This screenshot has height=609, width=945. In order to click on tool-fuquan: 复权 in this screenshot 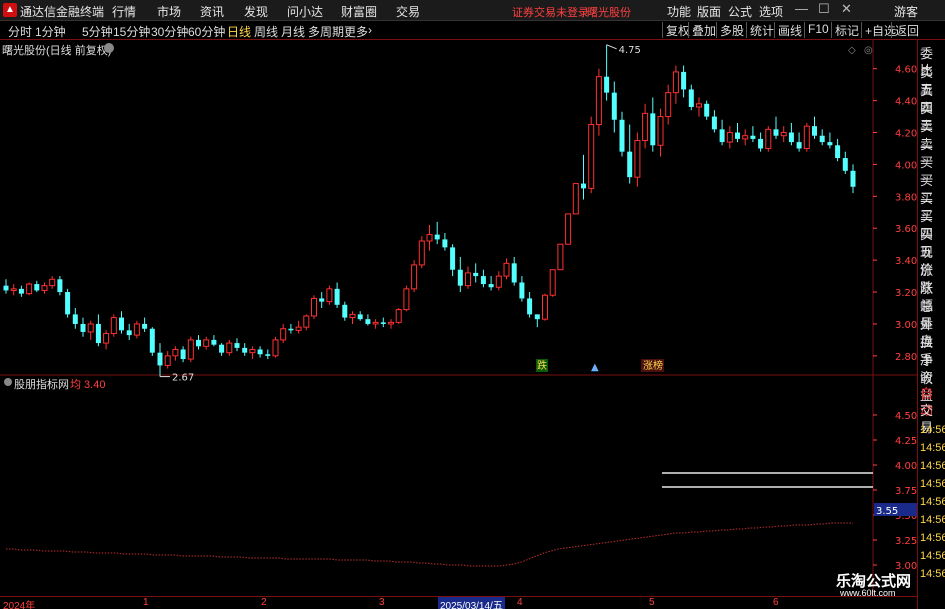, I will do `click(676, 30)`.